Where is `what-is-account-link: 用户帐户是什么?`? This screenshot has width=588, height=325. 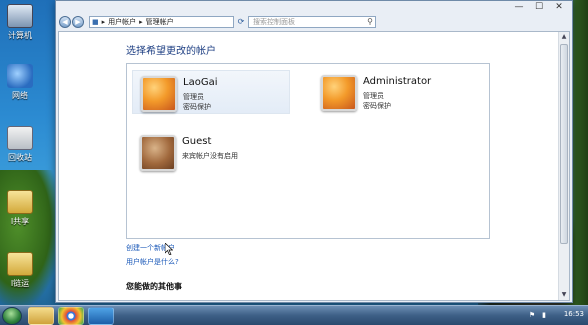
what-is-account-link: 用户帐户是什么? is located at coordinates (152, 262).